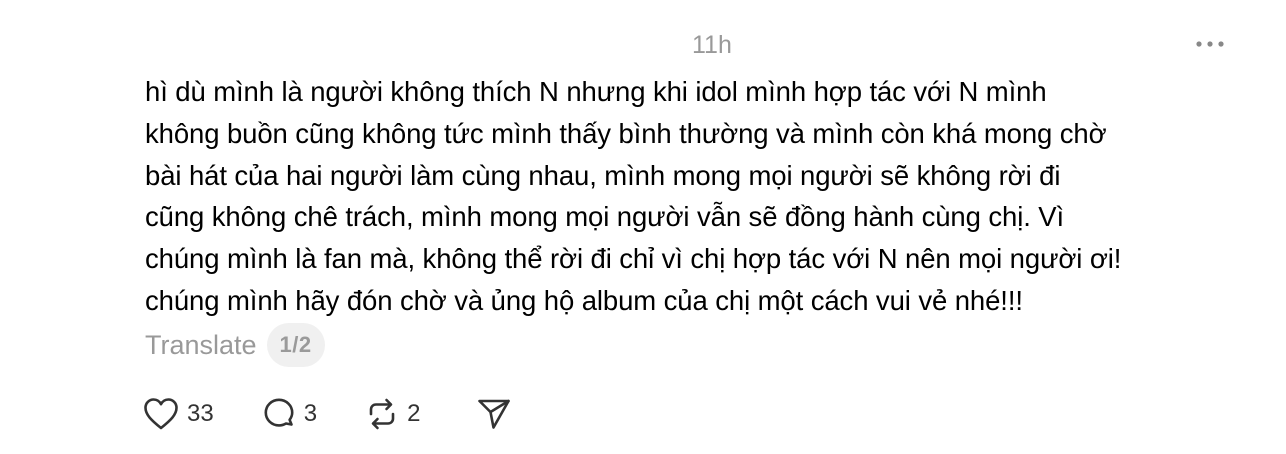  What do you see at coordinates (712, 45) in the screenshot?
I see `post-timestamp: 11h` at bounding box center [712, 45].